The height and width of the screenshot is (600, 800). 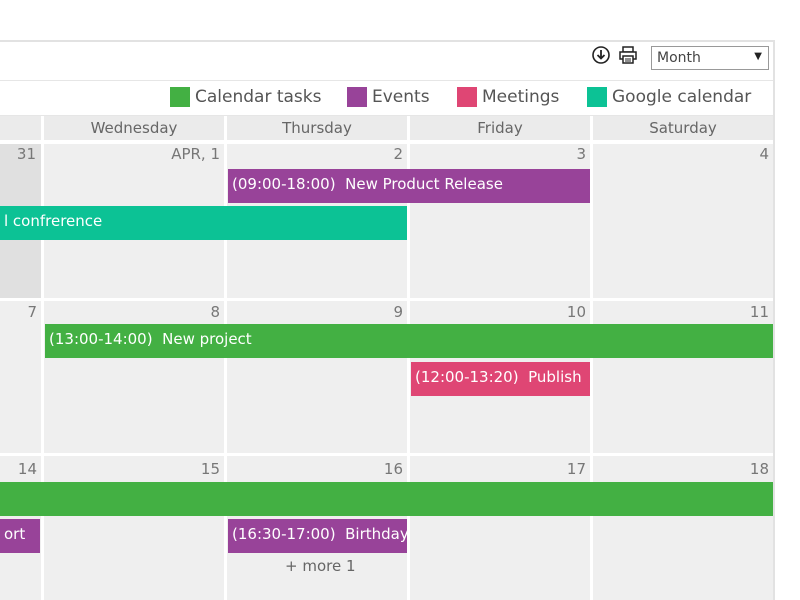 What do you see at coordinates (258, 97) in the screenshot?
I see `legend-label: Calendar tasks` at bounding box center [258, 97].